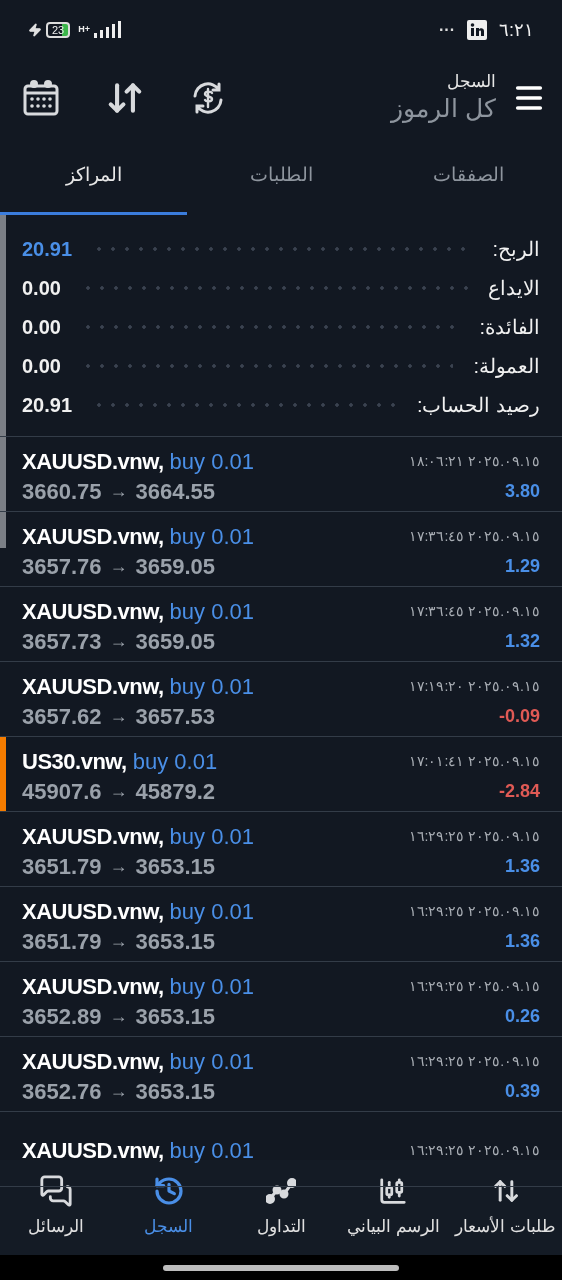 The image size is (562, 1280). Describe the element at coordinates (62, 641) in the screenshot. I see `open-price: 3657.73` at that location.